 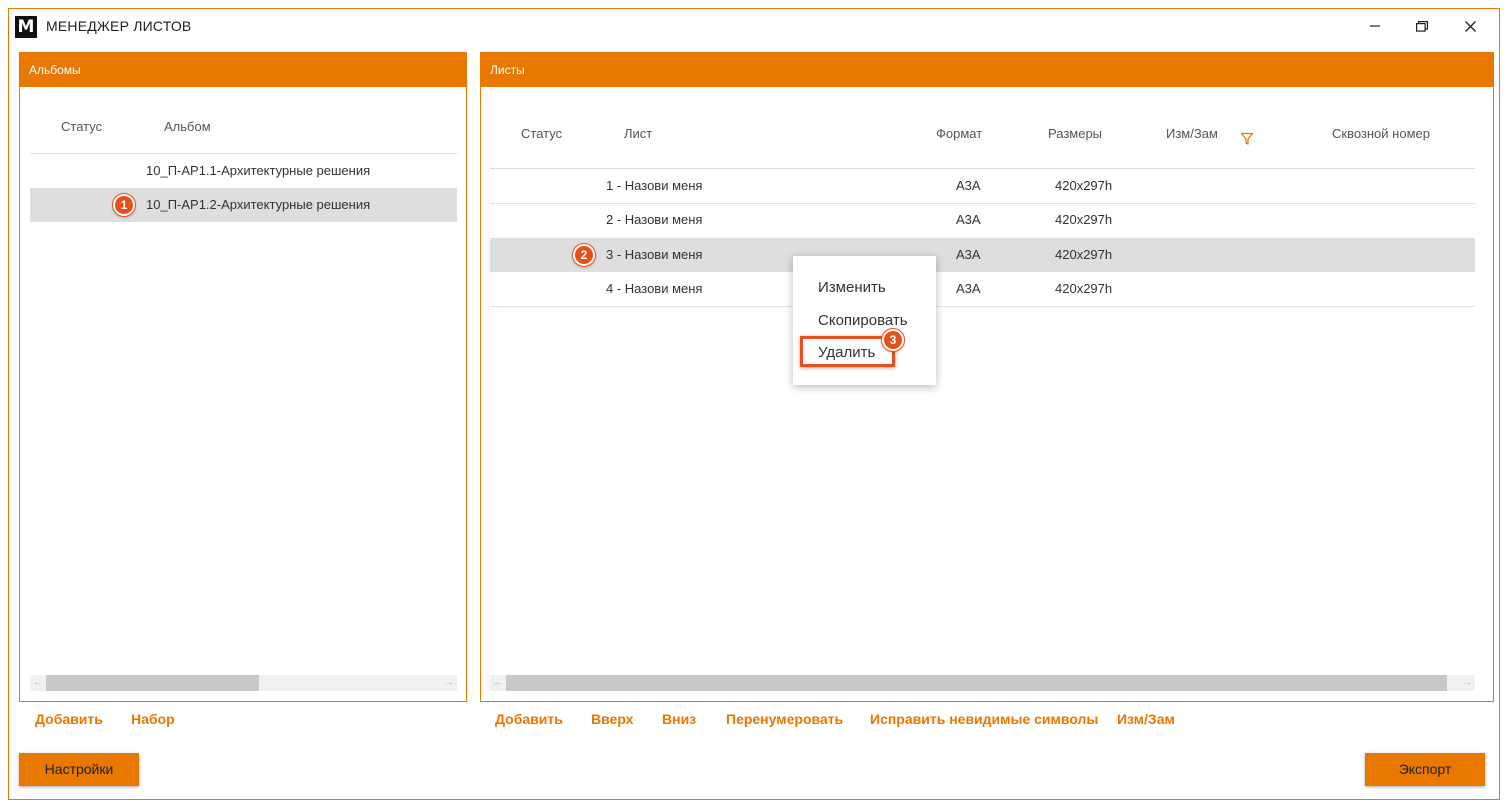 What do you see at coordinates (1425, 769) in the screenshot?
I see `export-button: Экспорт` at bounding box center [1425, 769].